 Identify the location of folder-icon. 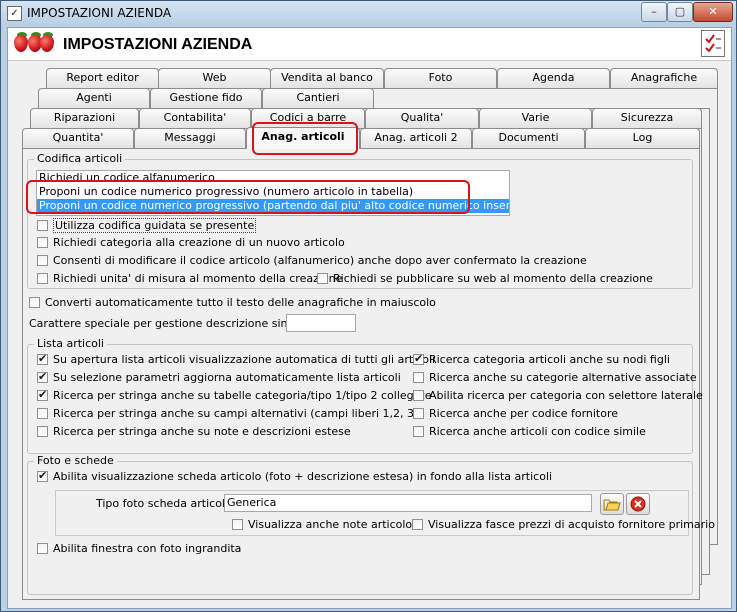
(612, 505).